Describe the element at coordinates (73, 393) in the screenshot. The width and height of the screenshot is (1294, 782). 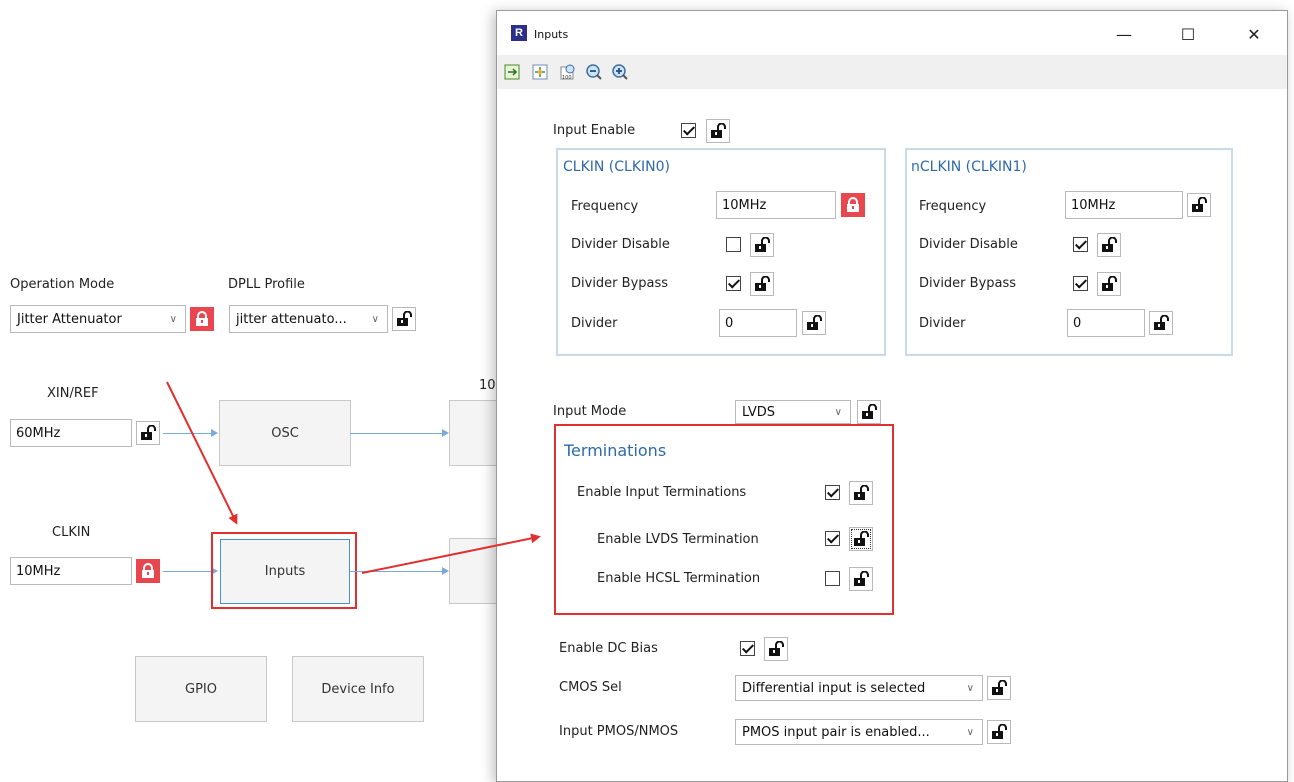
I see `xin-ref-label: XIN/REF` at that location.